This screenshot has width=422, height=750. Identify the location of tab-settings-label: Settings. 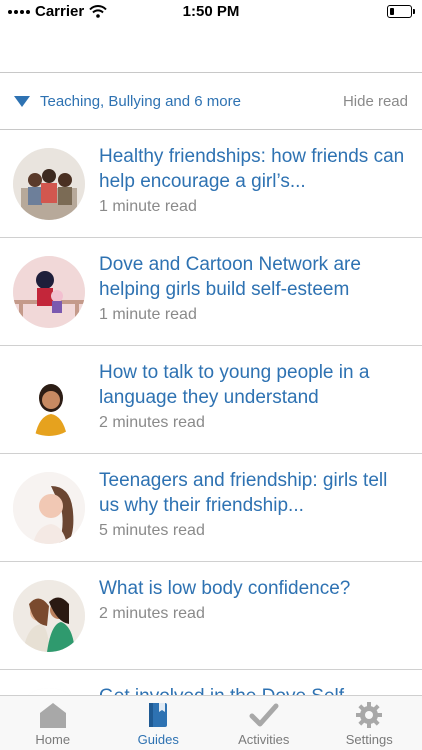
(369, 739).